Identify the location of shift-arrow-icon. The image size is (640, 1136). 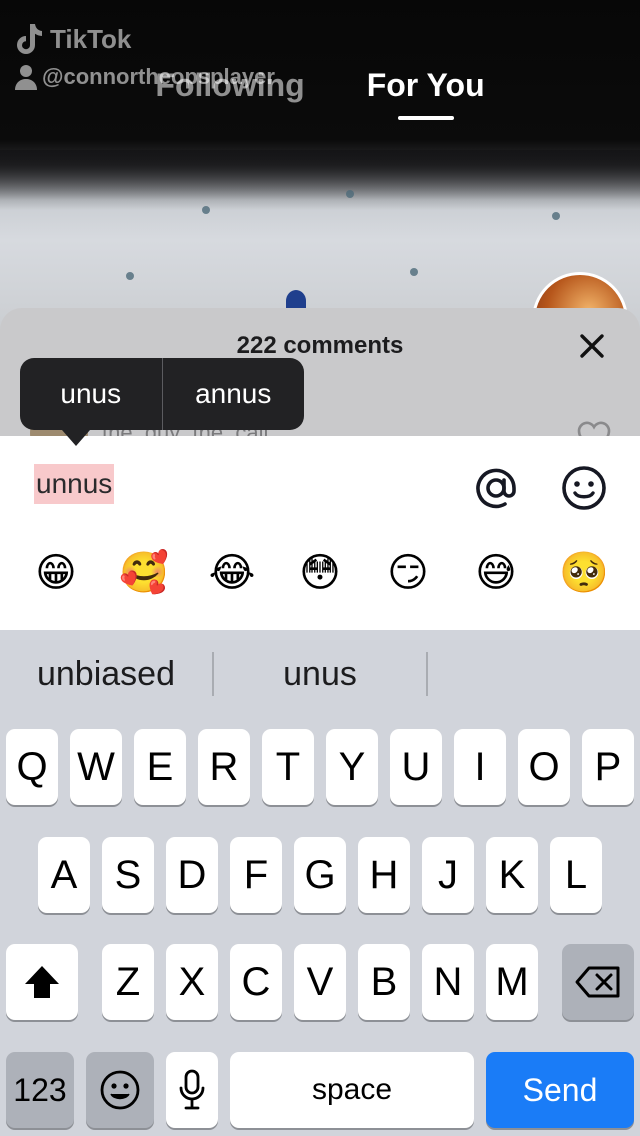
(42, 982).